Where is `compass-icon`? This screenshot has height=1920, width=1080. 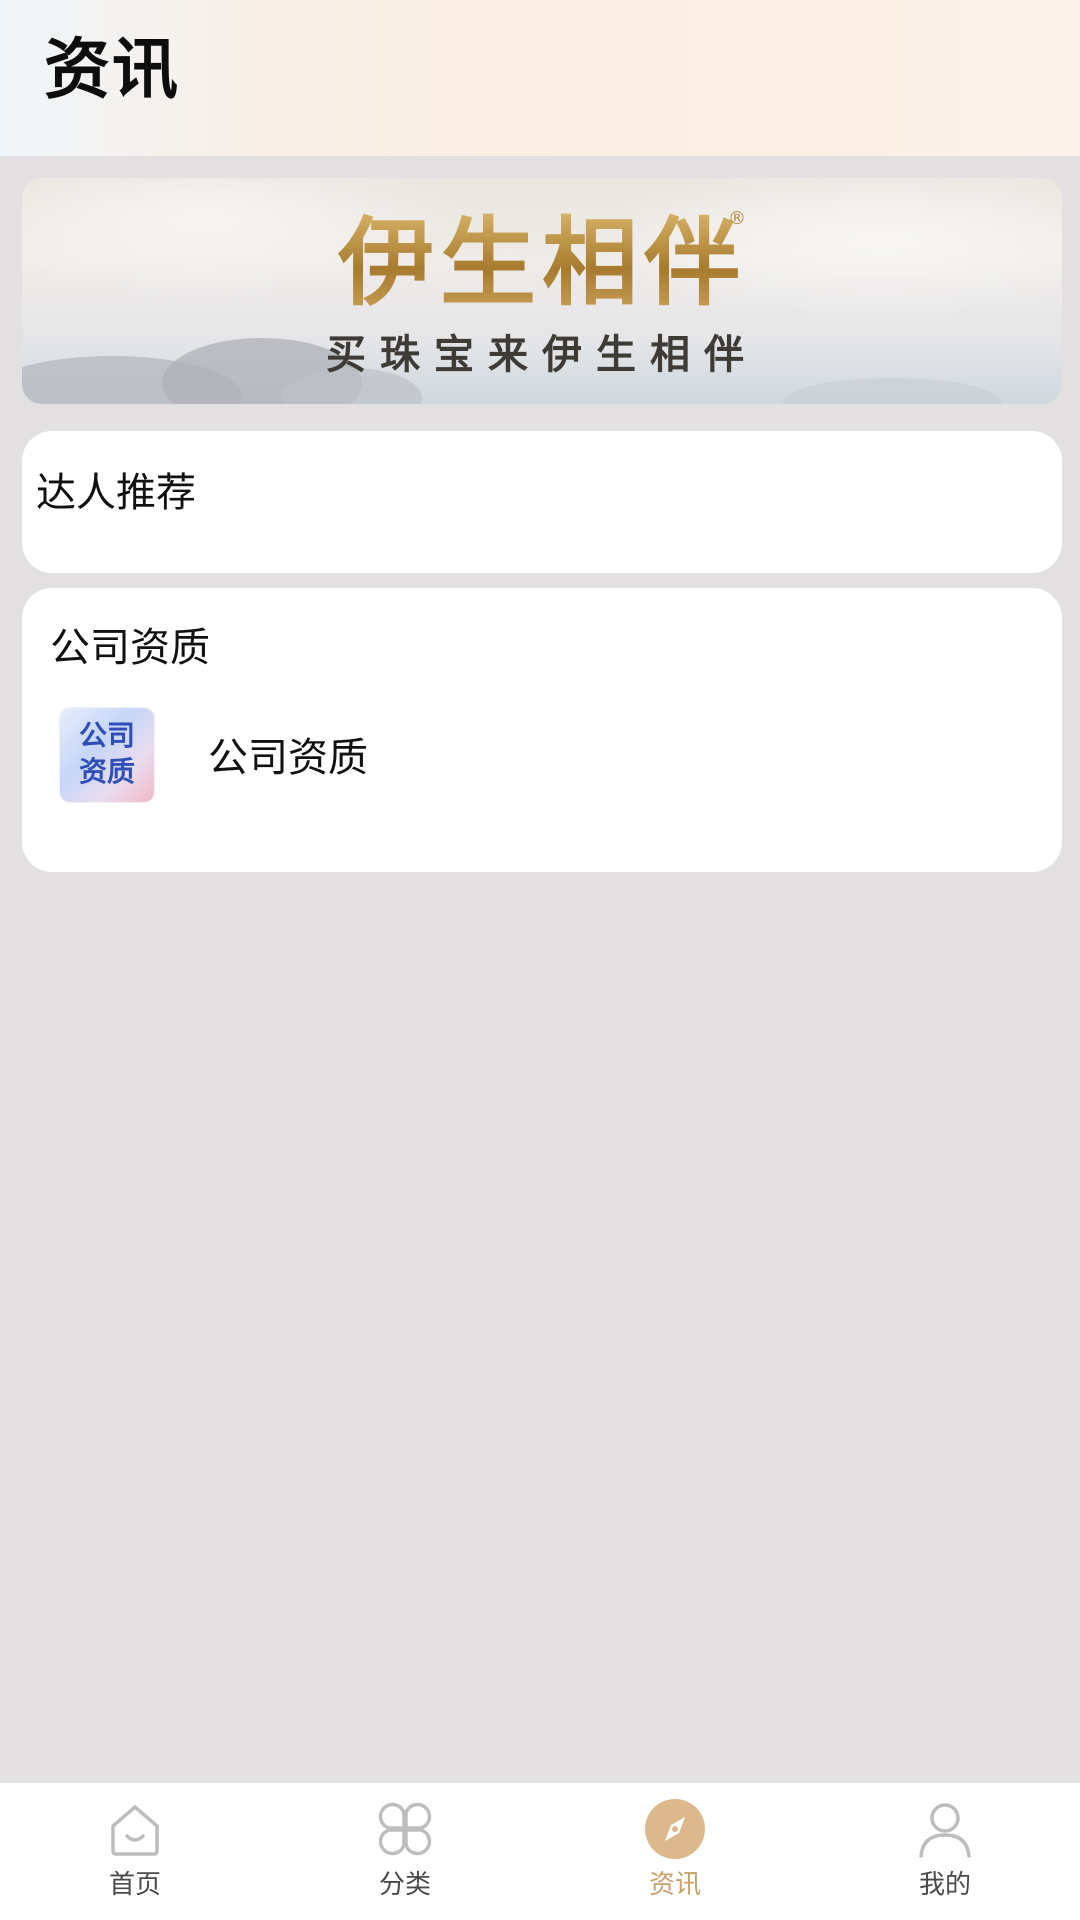
compass-icon is located at coordinates (675, 1829).